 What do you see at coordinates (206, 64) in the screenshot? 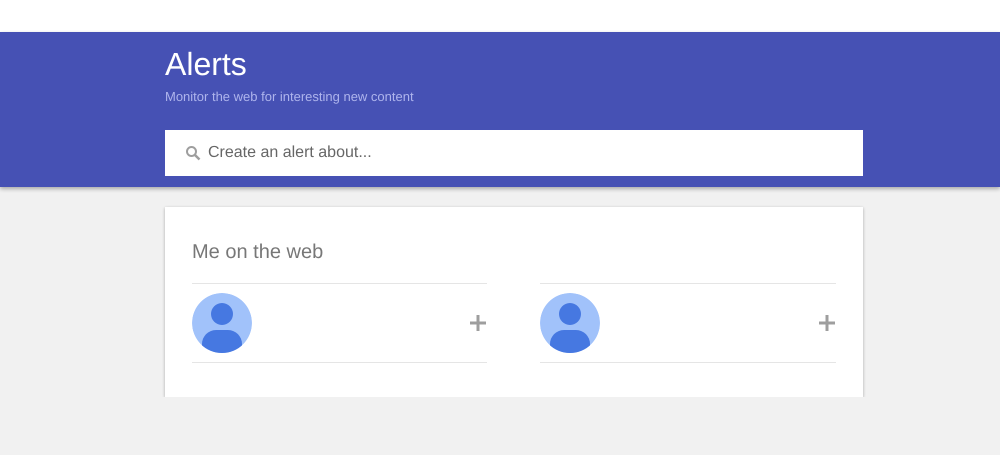
I see `page-title: Alerts` at bounding box center [206, 64].